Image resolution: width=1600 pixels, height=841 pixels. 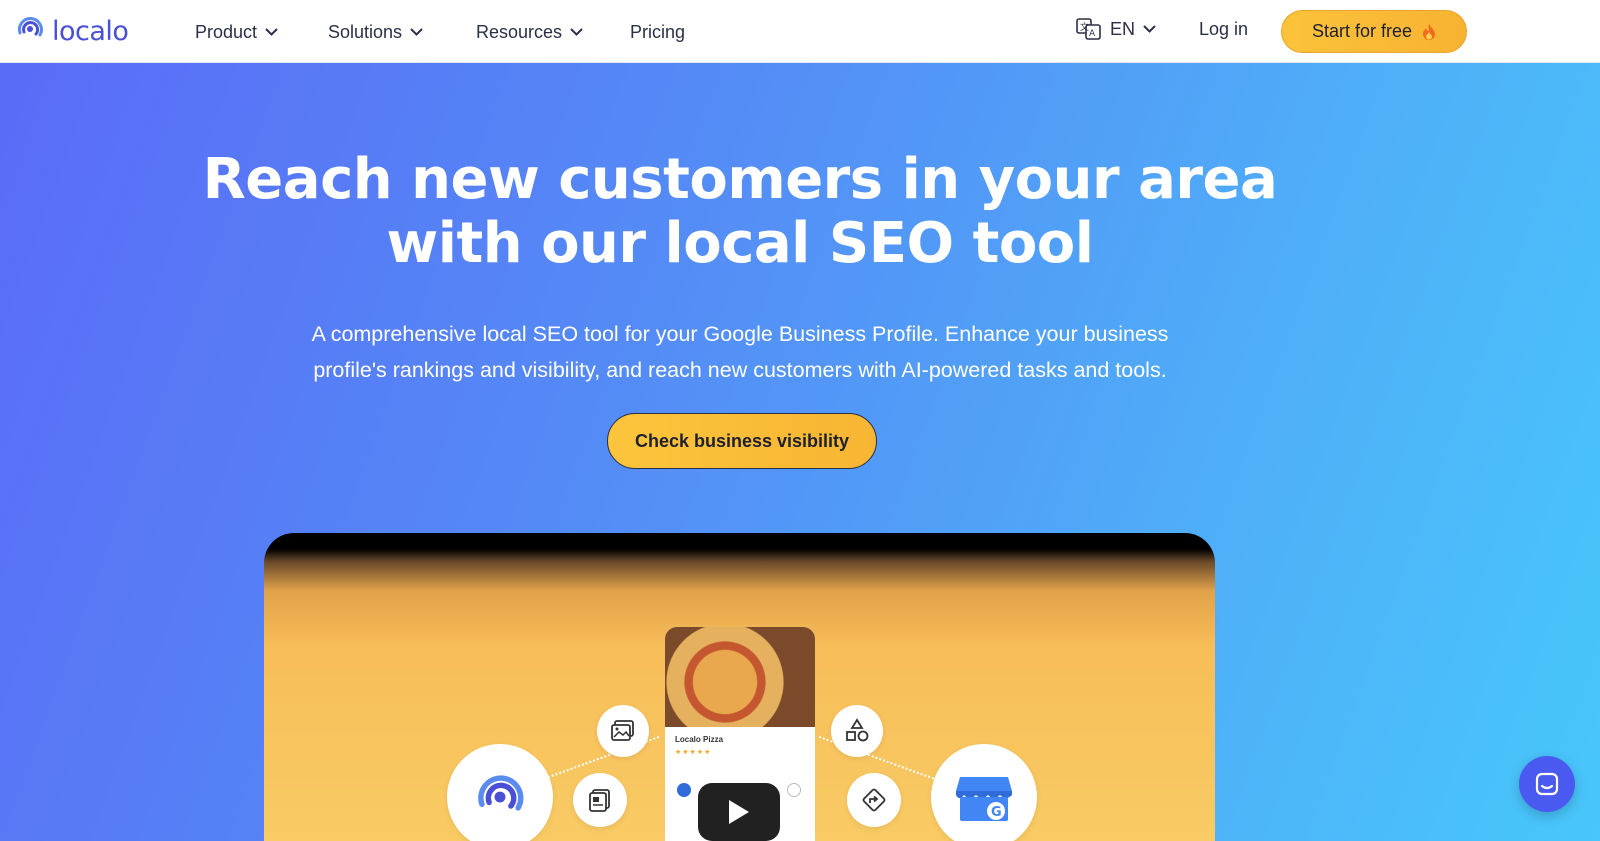 I want to click on nav-product: Product, so click(x=236, y=32).